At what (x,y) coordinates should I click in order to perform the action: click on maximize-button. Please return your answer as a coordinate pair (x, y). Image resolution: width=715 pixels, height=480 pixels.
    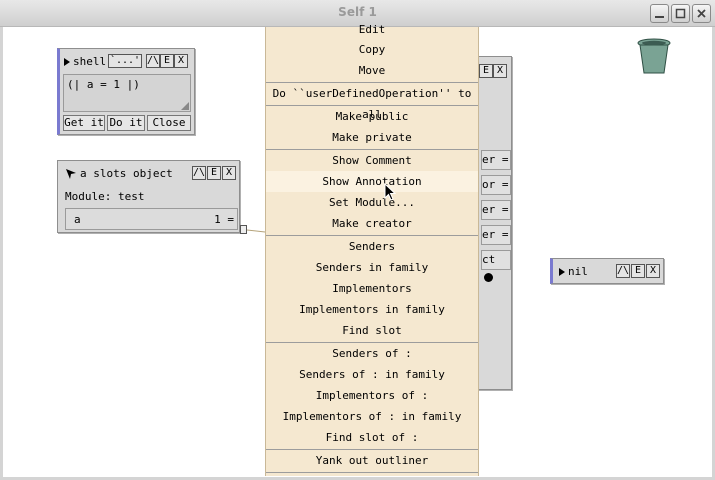
    Looking at the image, I should click on (680, 13).